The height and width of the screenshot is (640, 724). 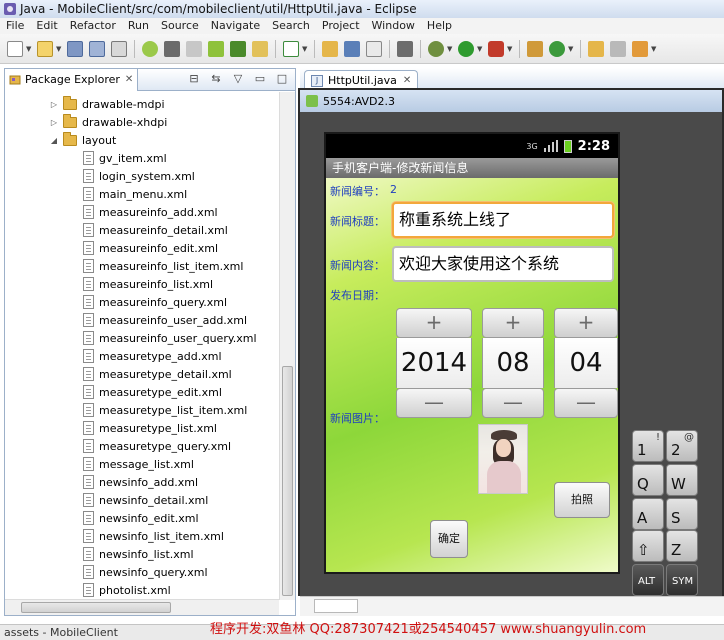 What do you see at coordinates (138, 464) in the screenshot?
I see `tree-item-file: message_list.xml` at bounding box center [138, 464].